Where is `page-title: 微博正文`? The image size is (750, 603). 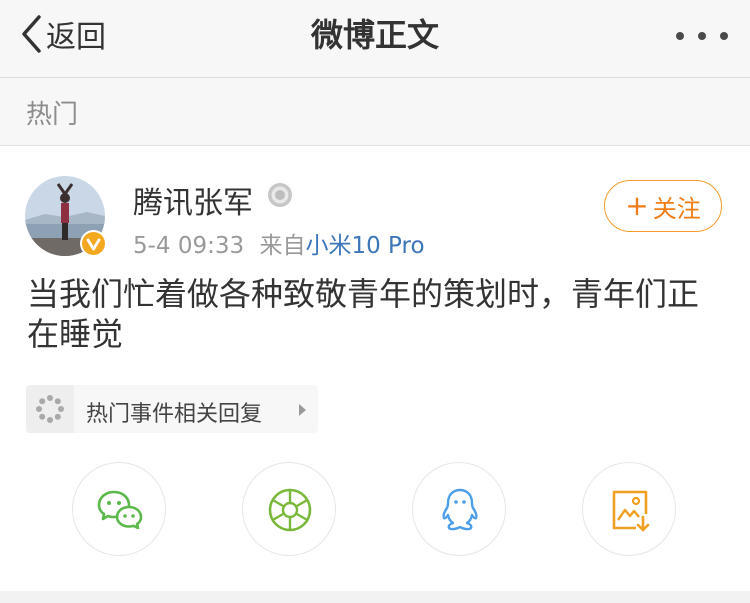
page-title: 微博正文 is located at coordinates (374, 35).